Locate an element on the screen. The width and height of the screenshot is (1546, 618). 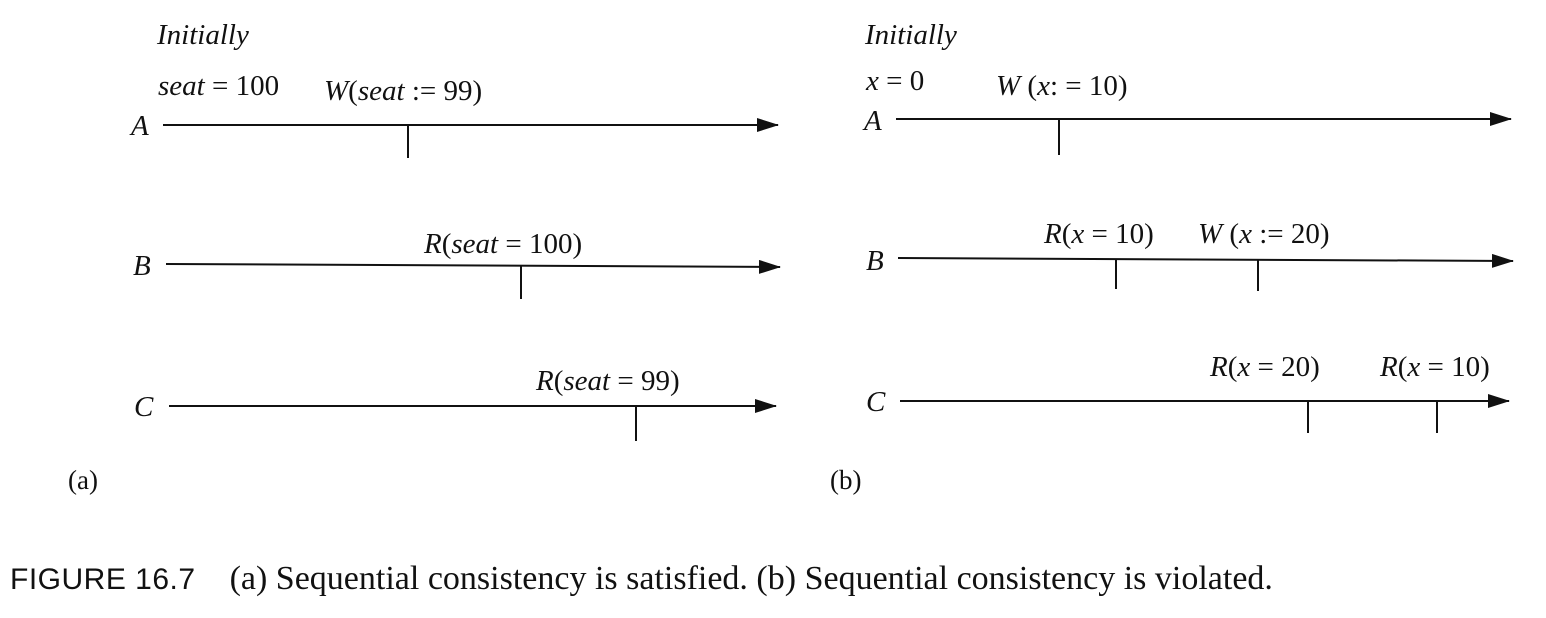
panel-a-initial-var: seat is located at coordinates (182, 86).